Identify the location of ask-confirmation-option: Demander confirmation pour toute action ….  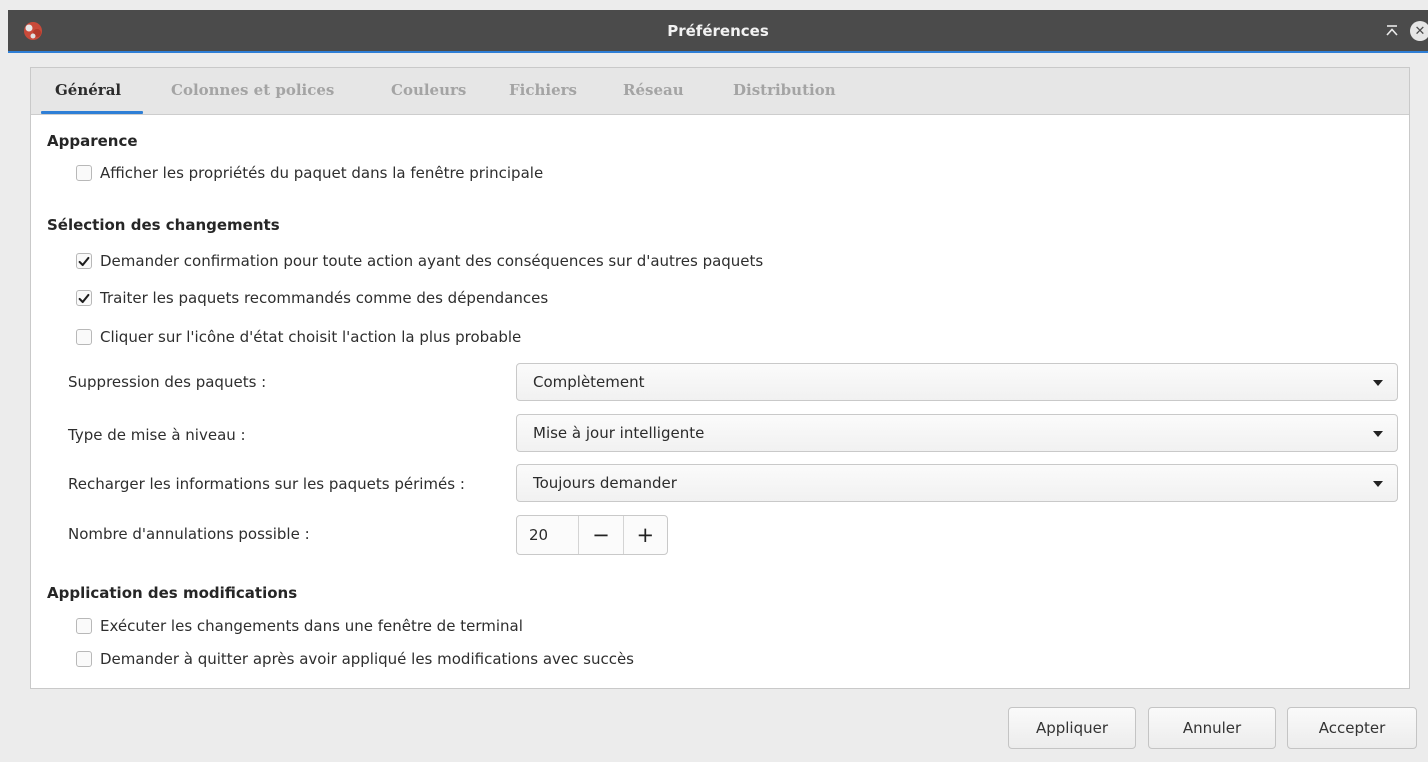
(419, 261).